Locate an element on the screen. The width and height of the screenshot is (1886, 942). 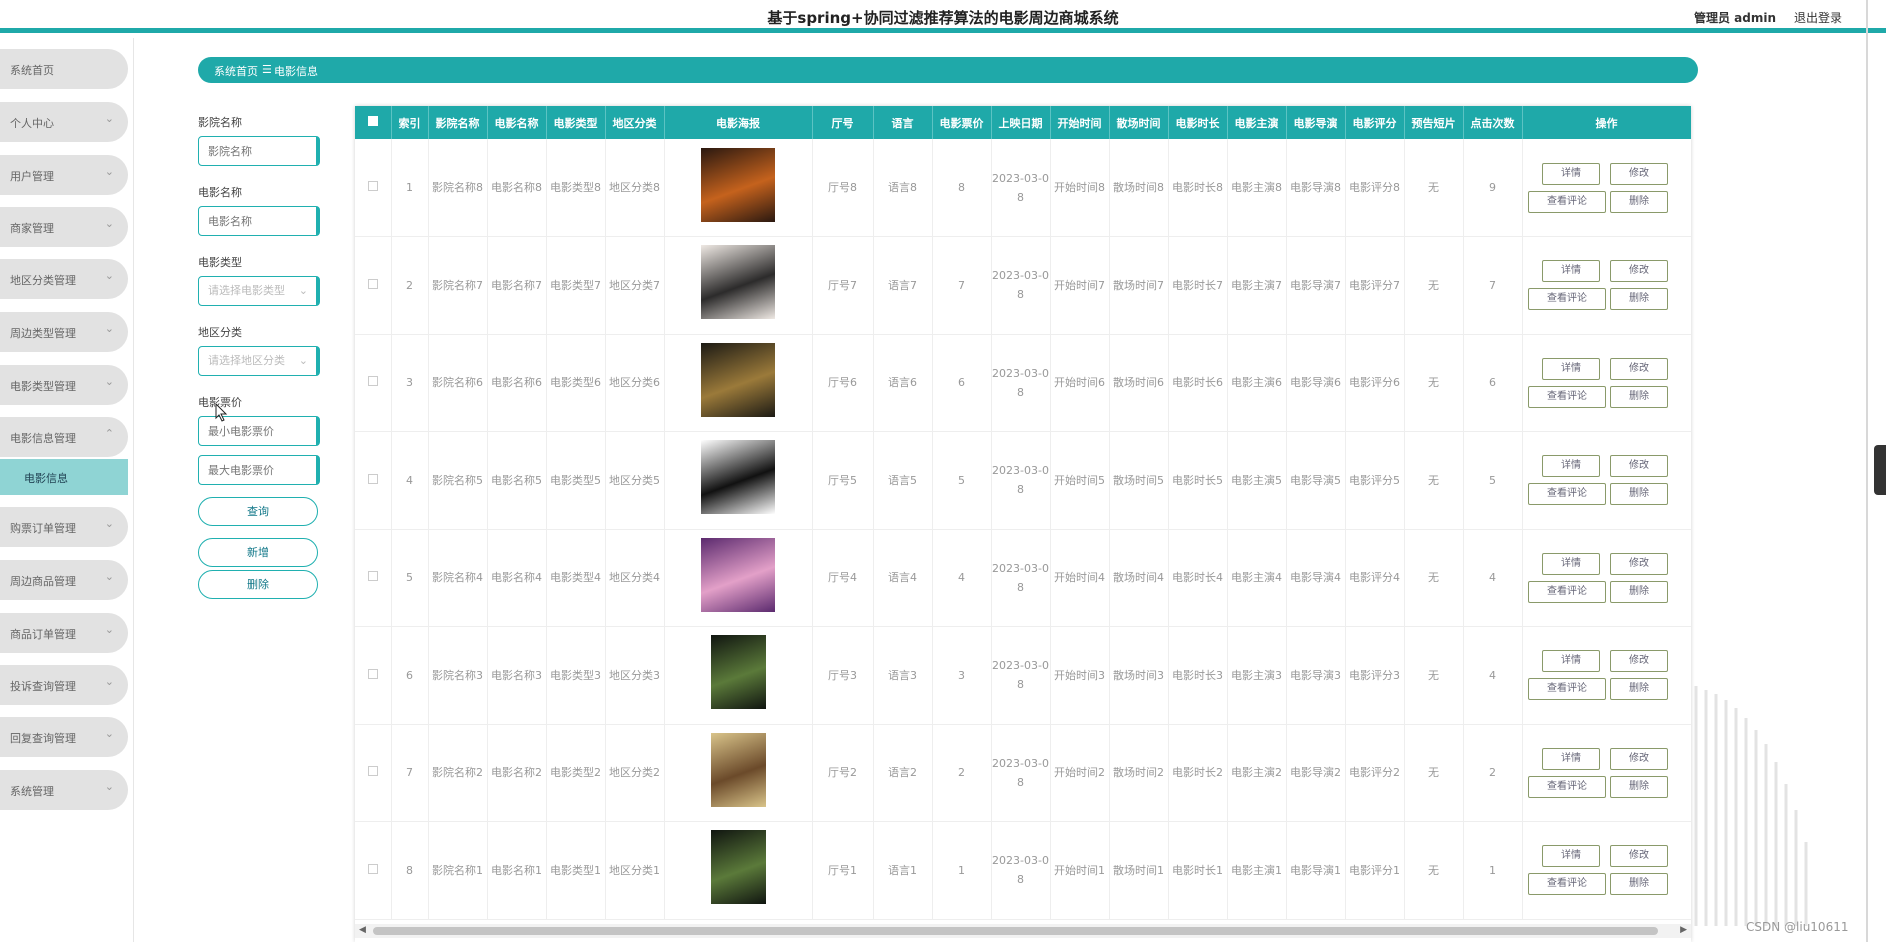
table-cell: 电影名称3 is located at coordinates (517, 675).